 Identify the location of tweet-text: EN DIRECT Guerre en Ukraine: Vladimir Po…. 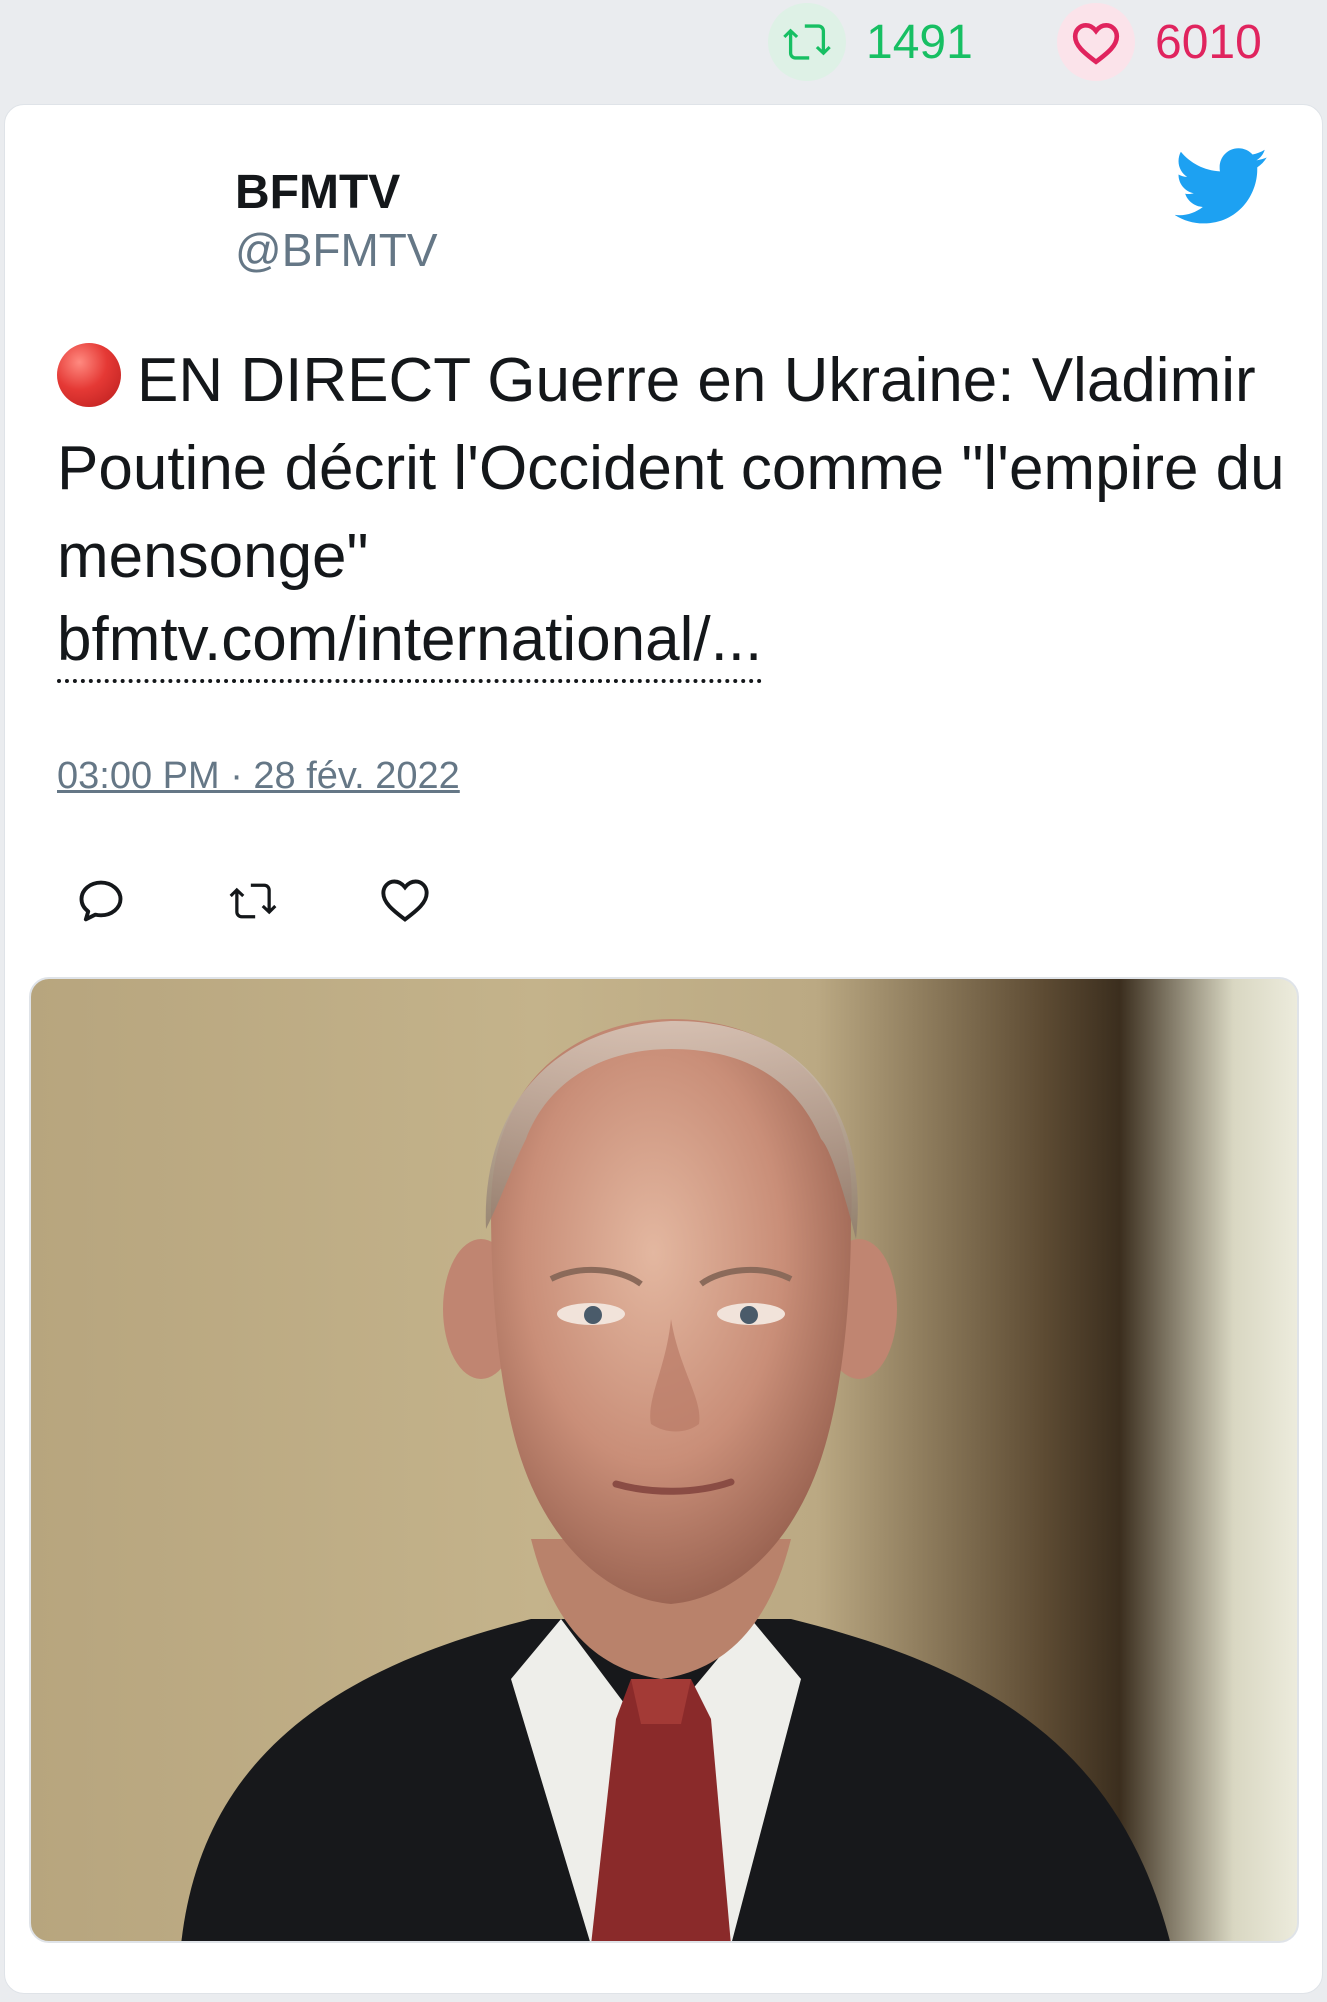
(671, 468).